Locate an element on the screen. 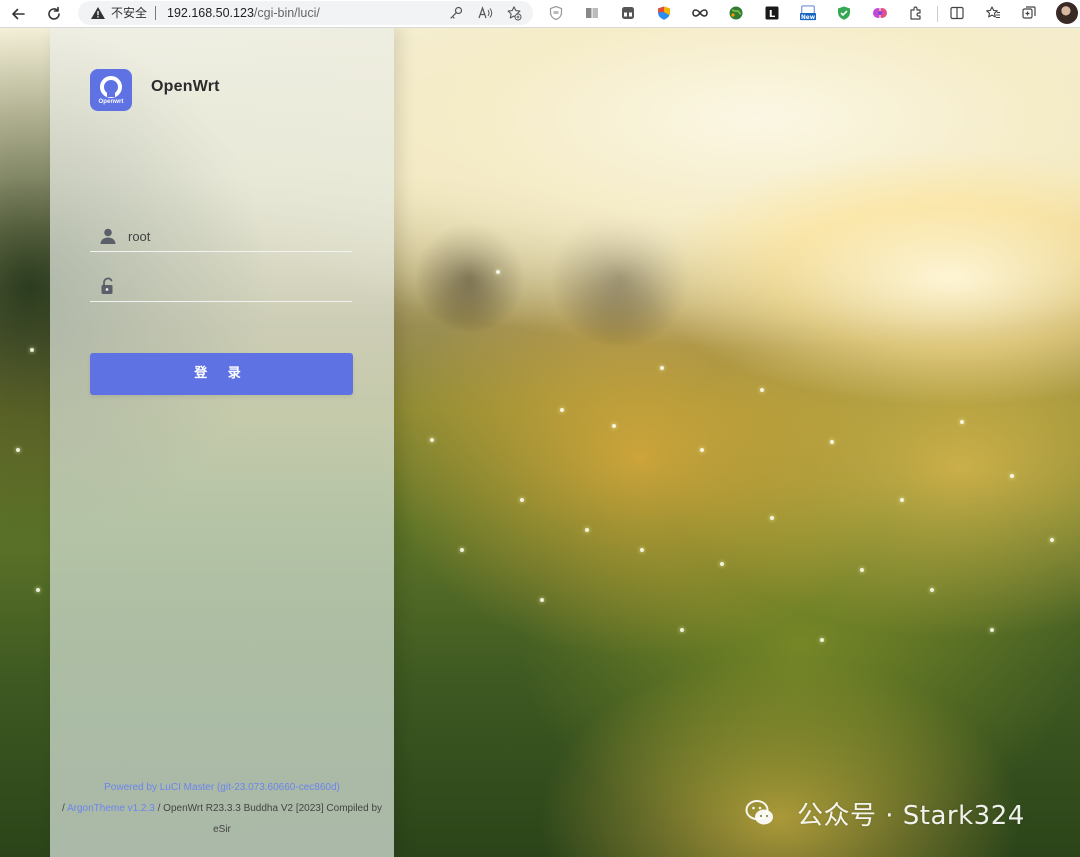 The width and height of the screenshot is (1080, 857). new-extension: New is located at coordinates (808, 13).